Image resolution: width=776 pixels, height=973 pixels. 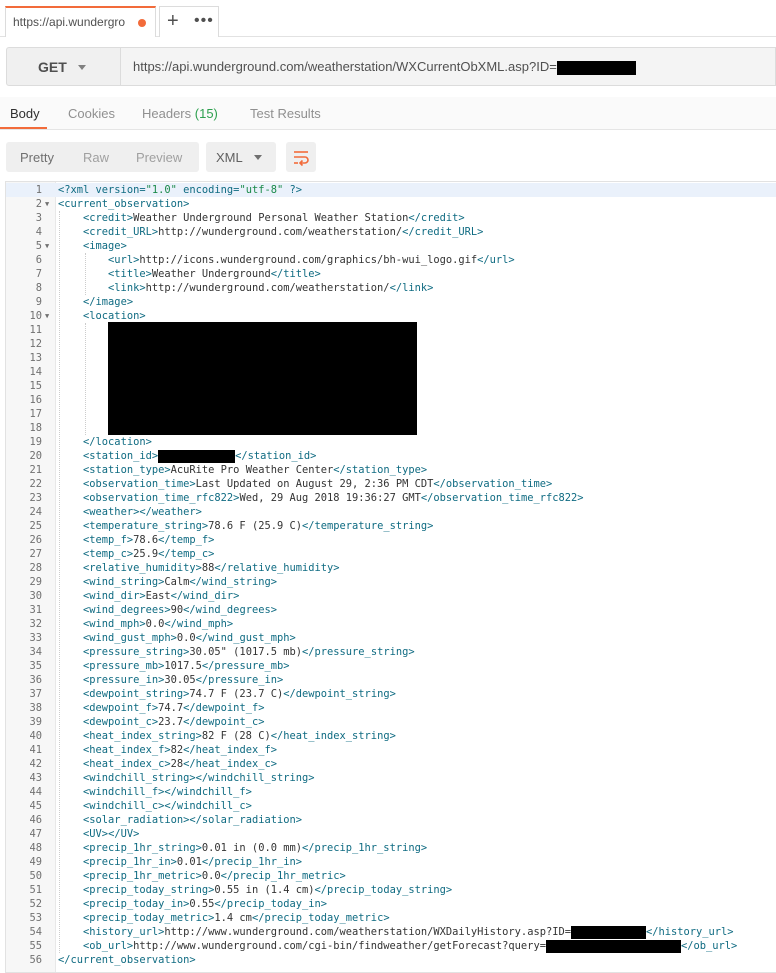 What do you see at coordinates (205, 904) in the screenshot?
I see `code-text: <precip_today_in>0.55</precip_today_in>` at bounding box center [205, 904].